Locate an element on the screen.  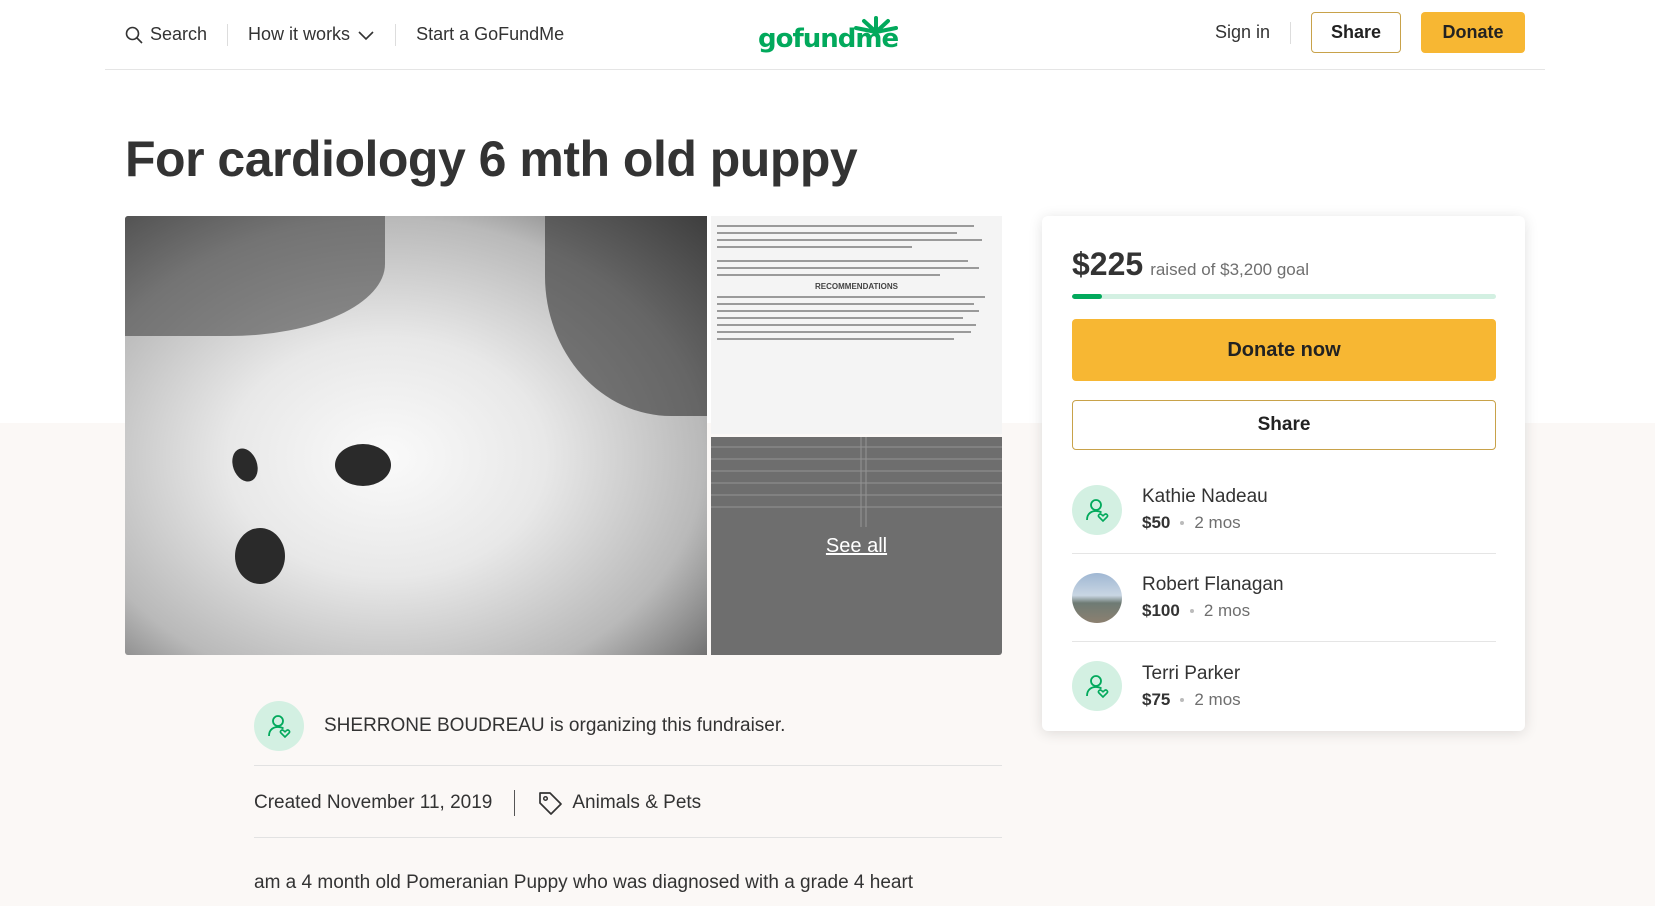
how-it-works-menu: How it works is located at coordinates (311, 34).